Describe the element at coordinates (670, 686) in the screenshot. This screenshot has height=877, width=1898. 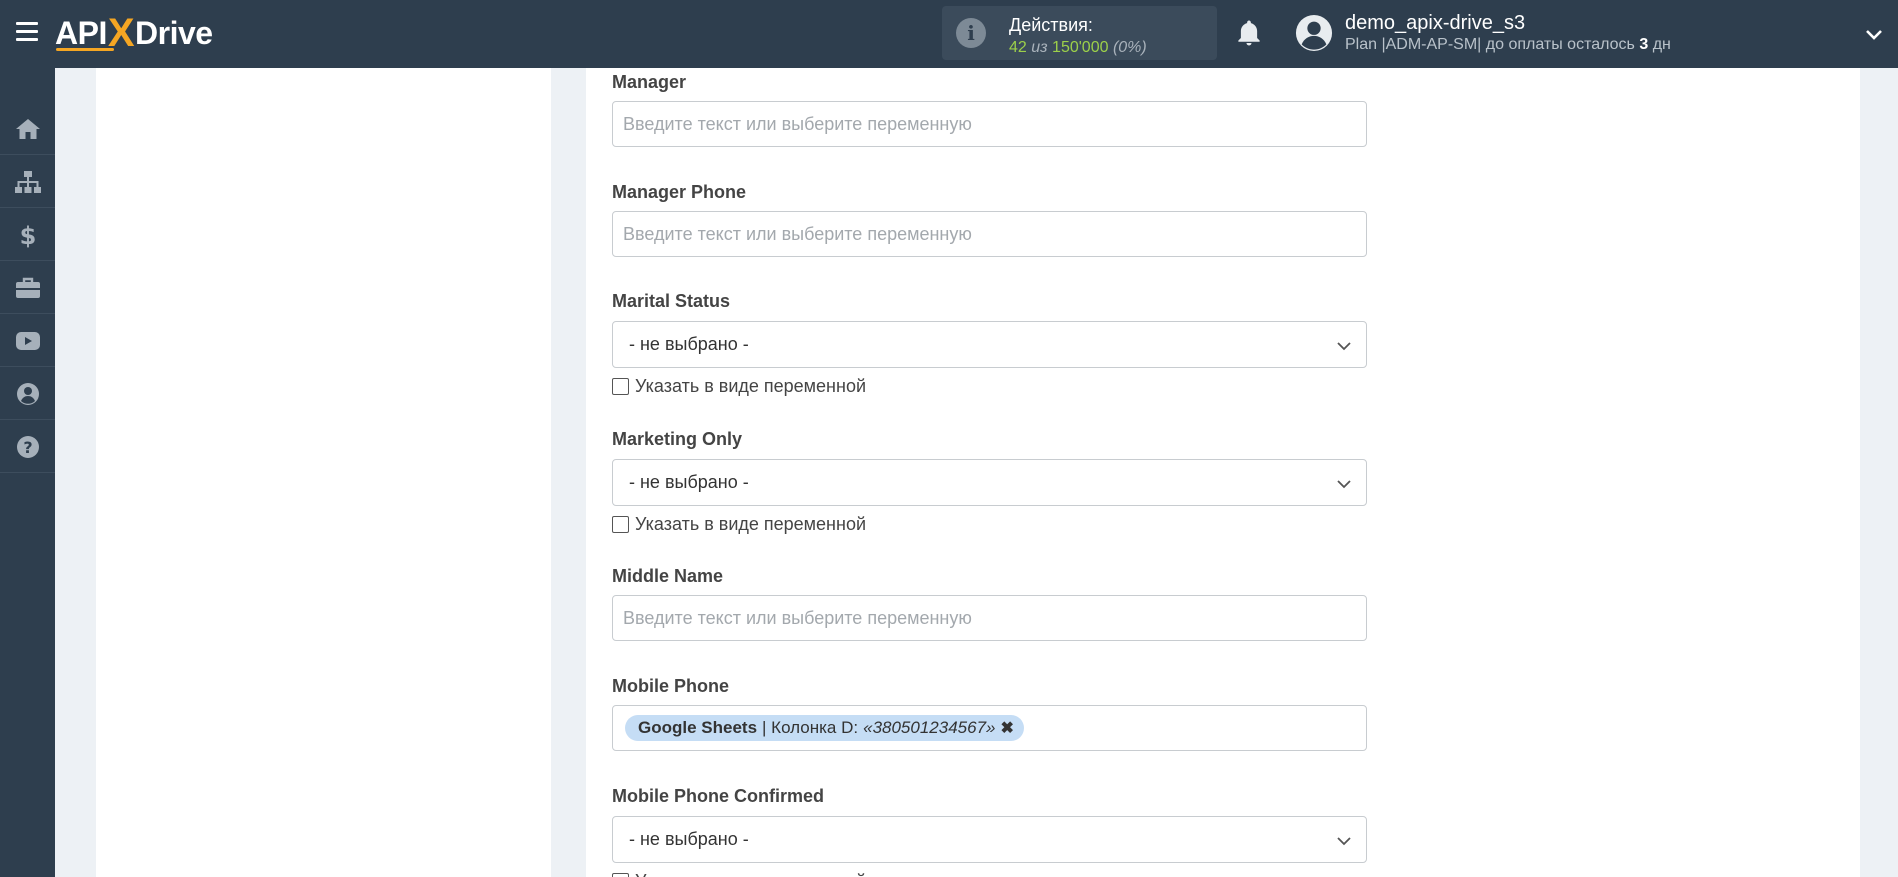
I see `field-label: Mobile Phone` at that location.